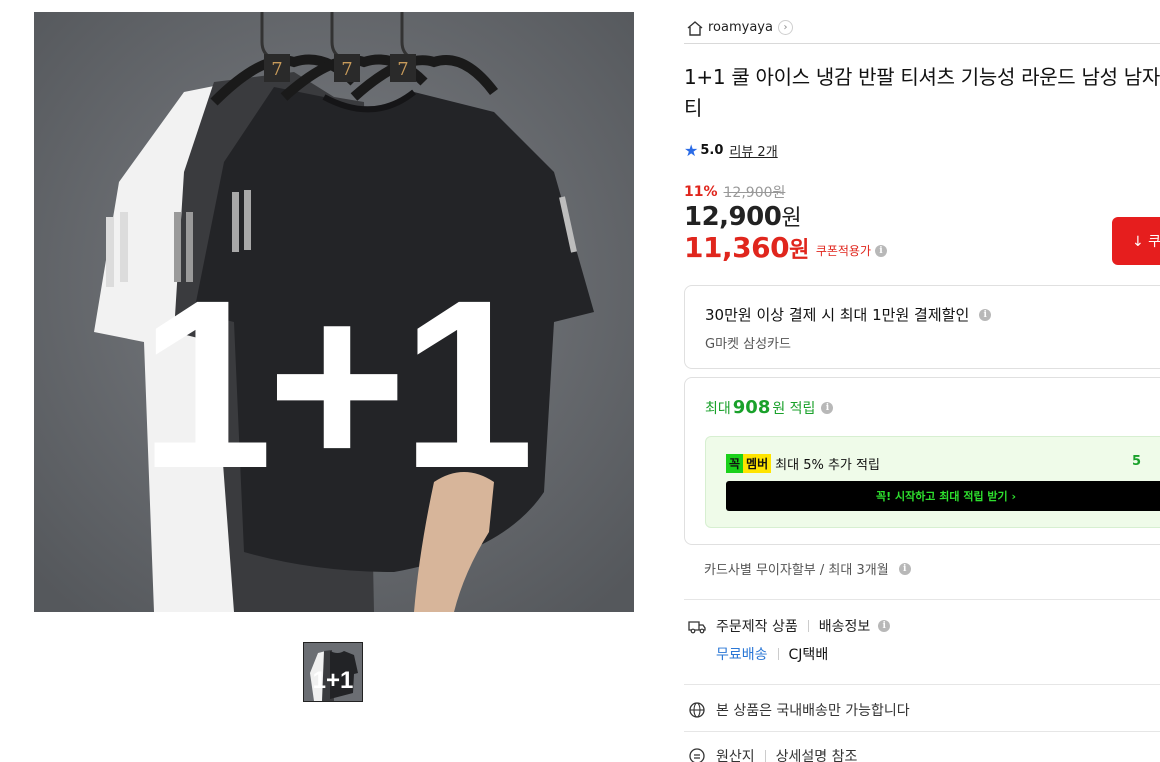 This screenshot has height=762, width=1160. I want to click on domestic-shipping-row: 본 상품은 국내배송만 가능합니다, so click(799, 710).